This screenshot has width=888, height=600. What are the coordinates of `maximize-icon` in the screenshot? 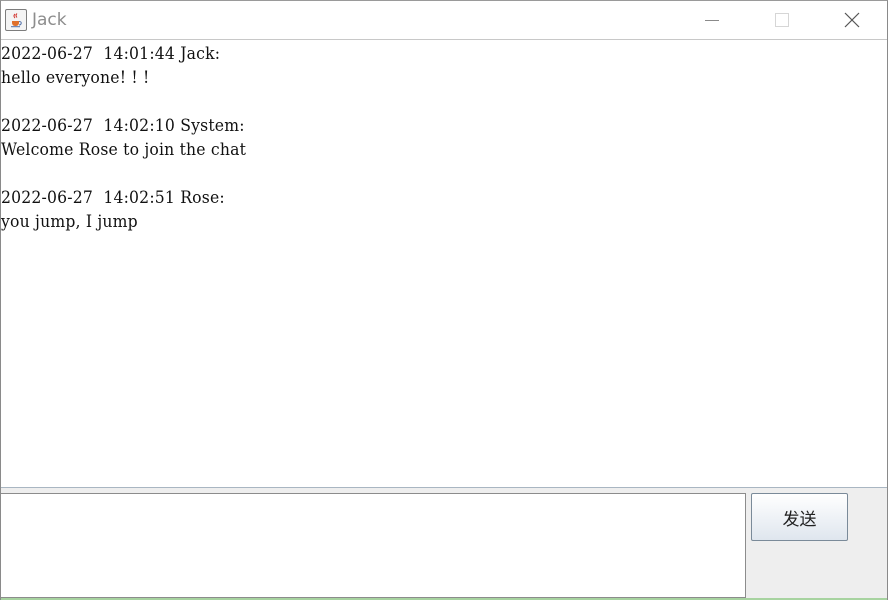 It's located at (782, 20).